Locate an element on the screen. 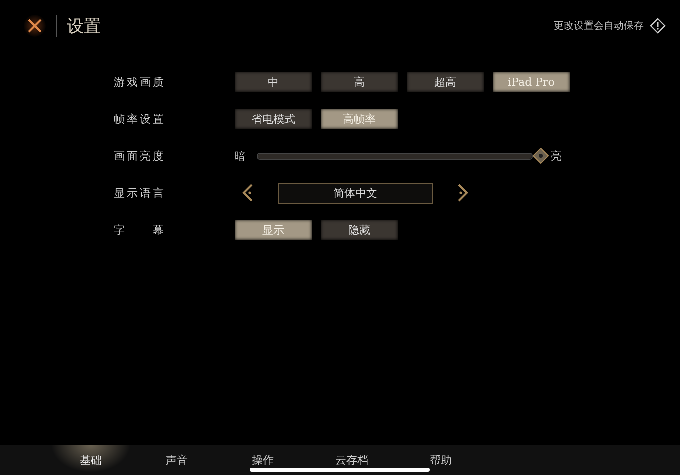  option-button: 超高 is located at coordinates (445, 82).